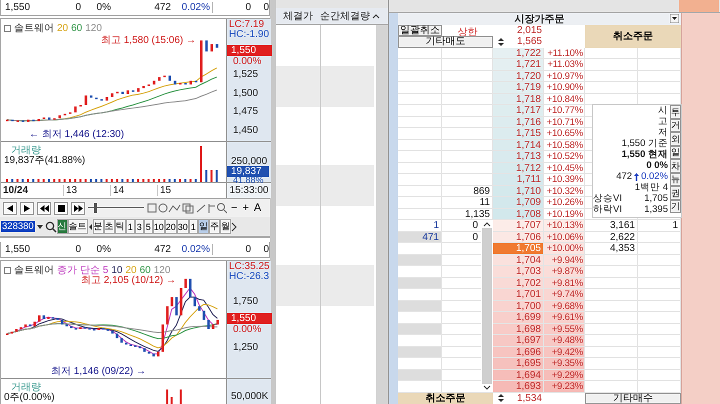 The image size is (720, 404). Describe the element at coordinates (564, 260) in the screenshot. I see `bid-rate: +9.94%` at that location.